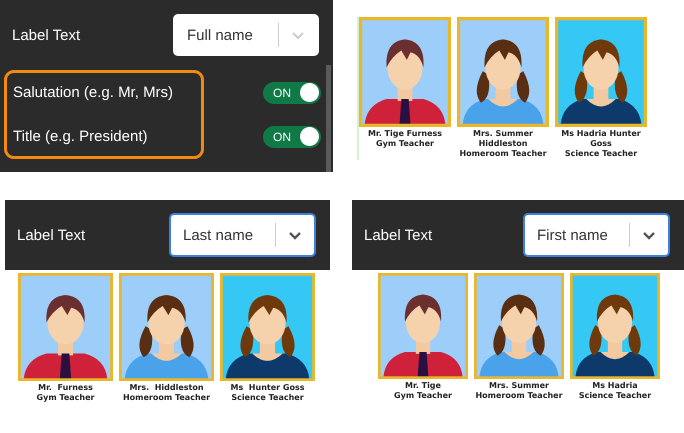 The height and width of the screenshot is (433, 684). I want to click on person-name: Ms Hunter Goss, so click(267, 388).